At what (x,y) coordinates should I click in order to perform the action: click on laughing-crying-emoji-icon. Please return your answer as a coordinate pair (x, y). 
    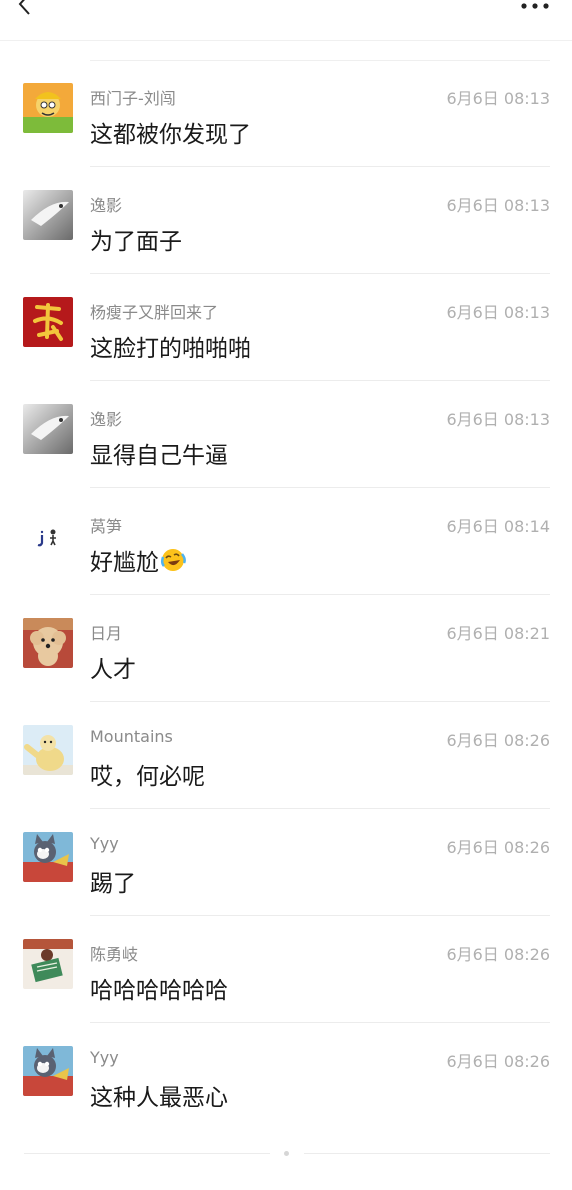
    Looking at the image, I should click on (173, 560).